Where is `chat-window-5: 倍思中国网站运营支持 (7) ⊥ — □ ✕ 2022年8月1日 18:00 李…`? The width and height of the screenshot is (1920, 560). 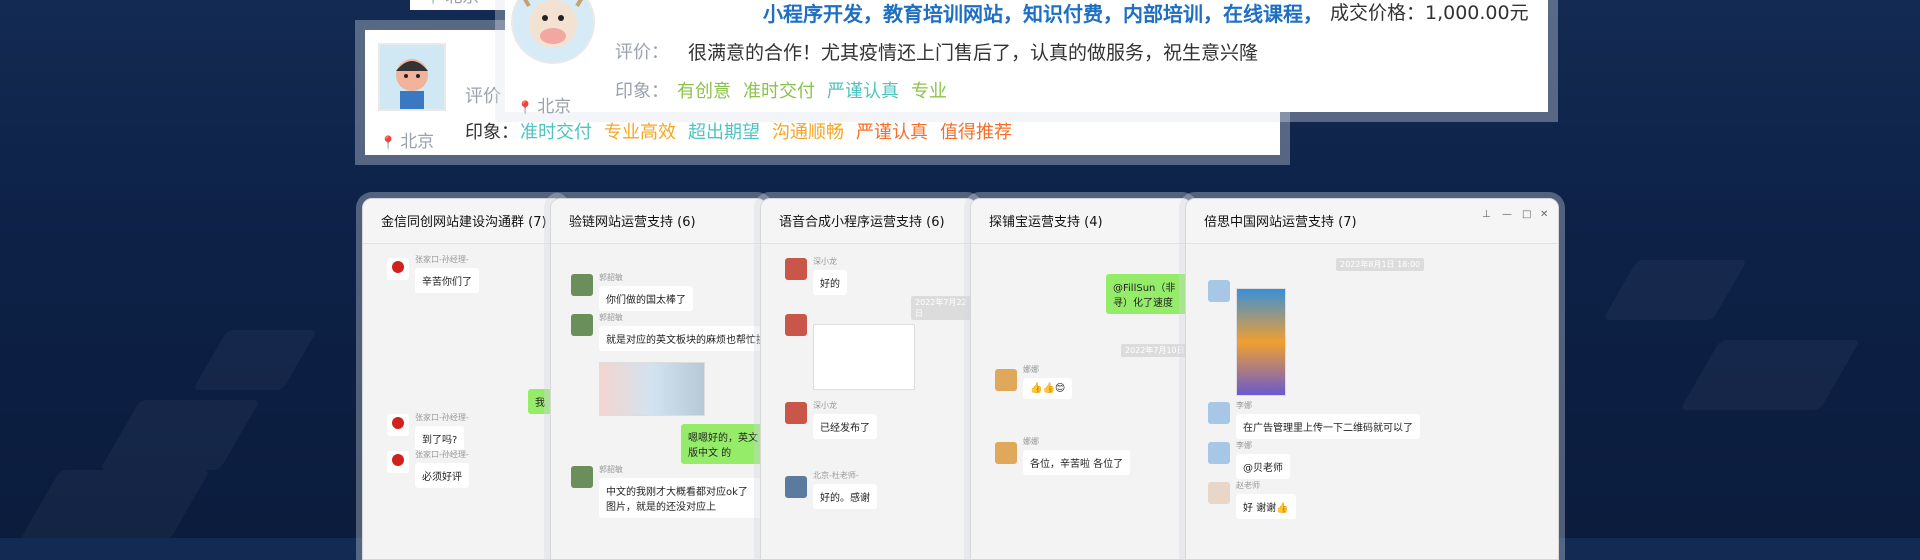
chat-window-5: 倍思中国网站运营支持 (7) ⊥ — □ ✕ 2022年8月1日 18:00 李… is located at coordinates (1372, 379).